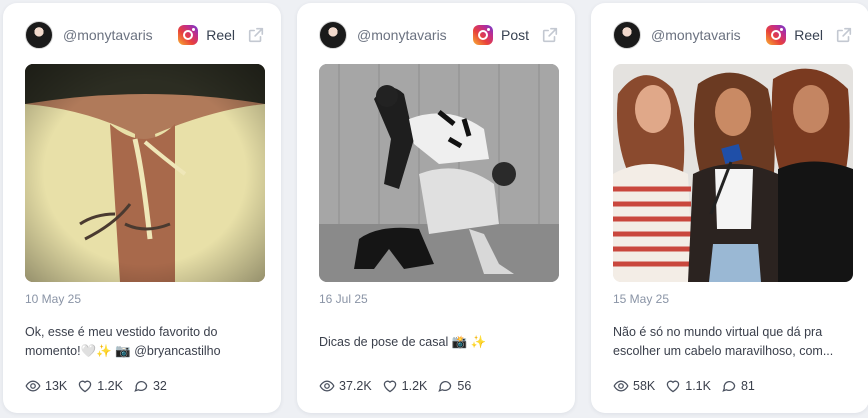 Image resolution: width=868 pixels, height=418 pixels. What do you see at coordinates (747, 386) in the screenshot?
I see `comments-count: 81` at bounding box center [747, 386].